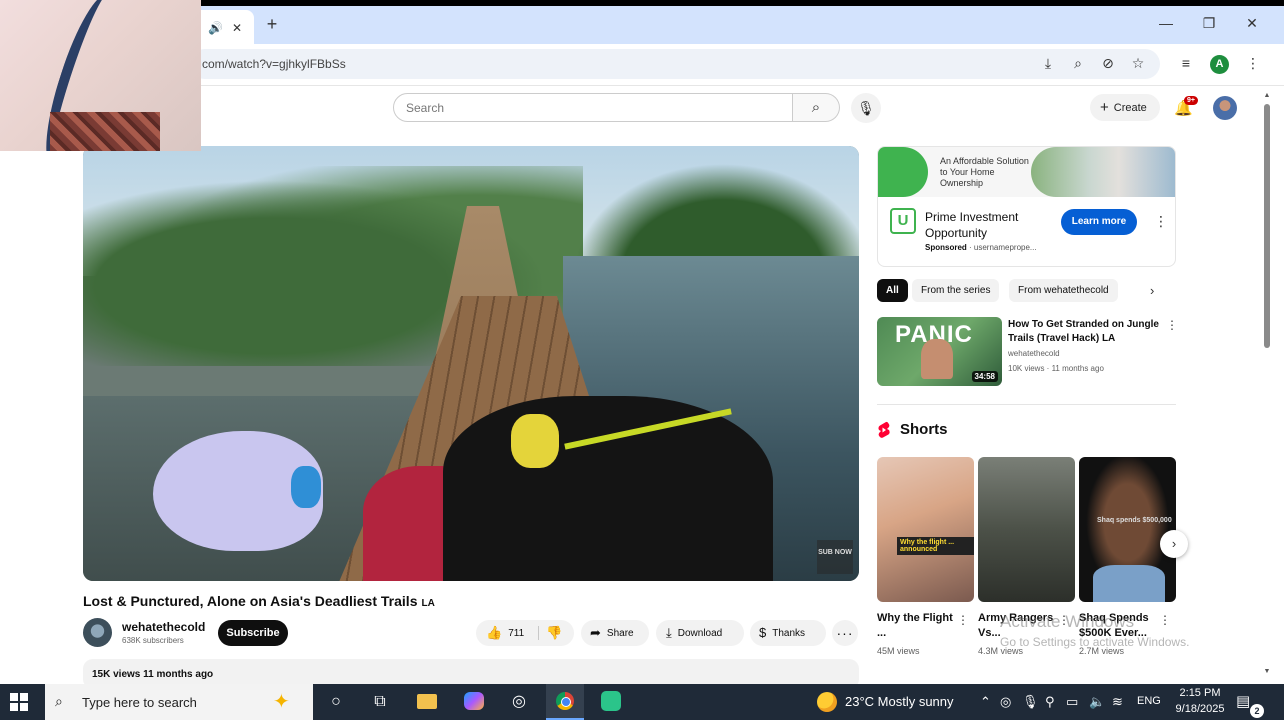 The width and height of the screenshot is (1284, 720). Describe the element at coordinates (1050, 702) in the screenshot. I see `tray-location-icon: ⚲` at that location.